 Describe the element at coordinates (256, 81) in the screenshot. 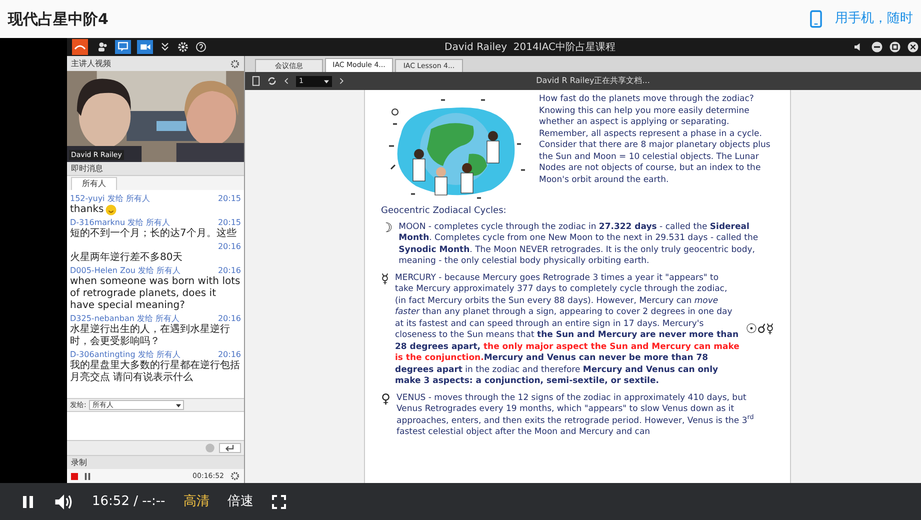

I see `document-icon` at that location.